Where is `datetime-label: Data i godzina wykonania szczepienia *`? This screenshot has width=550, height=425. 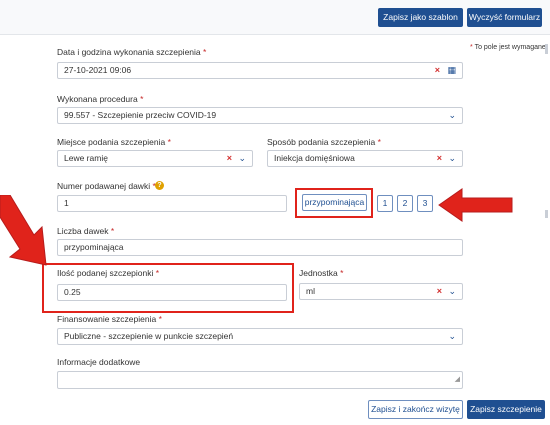 datetime-label: Data i godzina wykonania szczepienia * is located at coordinates (132, 52).